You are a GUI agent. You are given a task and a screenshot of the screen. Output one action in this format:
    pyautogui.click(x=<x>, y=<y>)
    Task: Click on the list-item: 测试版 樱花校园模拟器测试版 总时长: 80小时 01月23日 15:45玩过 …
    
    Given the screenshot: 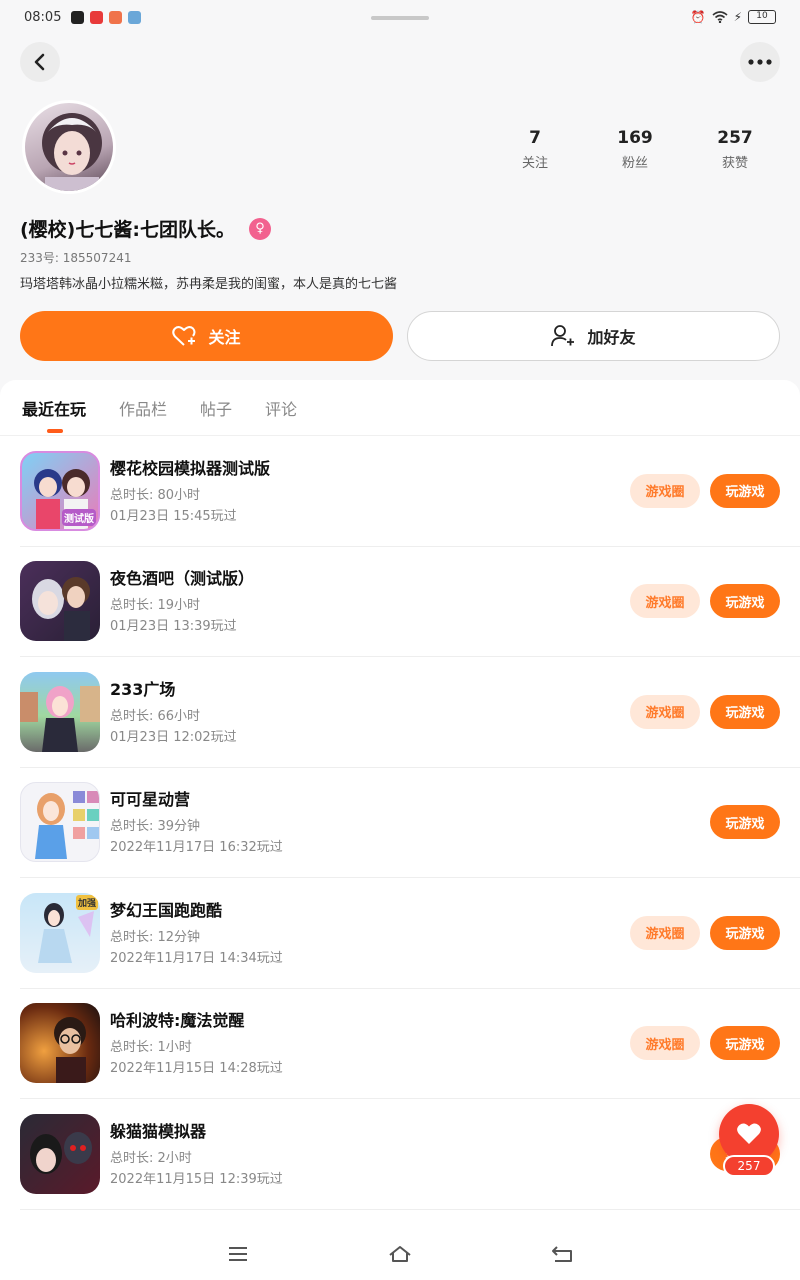 What is the action you would take?
    pyautogui.click(x=410, y=491)
    